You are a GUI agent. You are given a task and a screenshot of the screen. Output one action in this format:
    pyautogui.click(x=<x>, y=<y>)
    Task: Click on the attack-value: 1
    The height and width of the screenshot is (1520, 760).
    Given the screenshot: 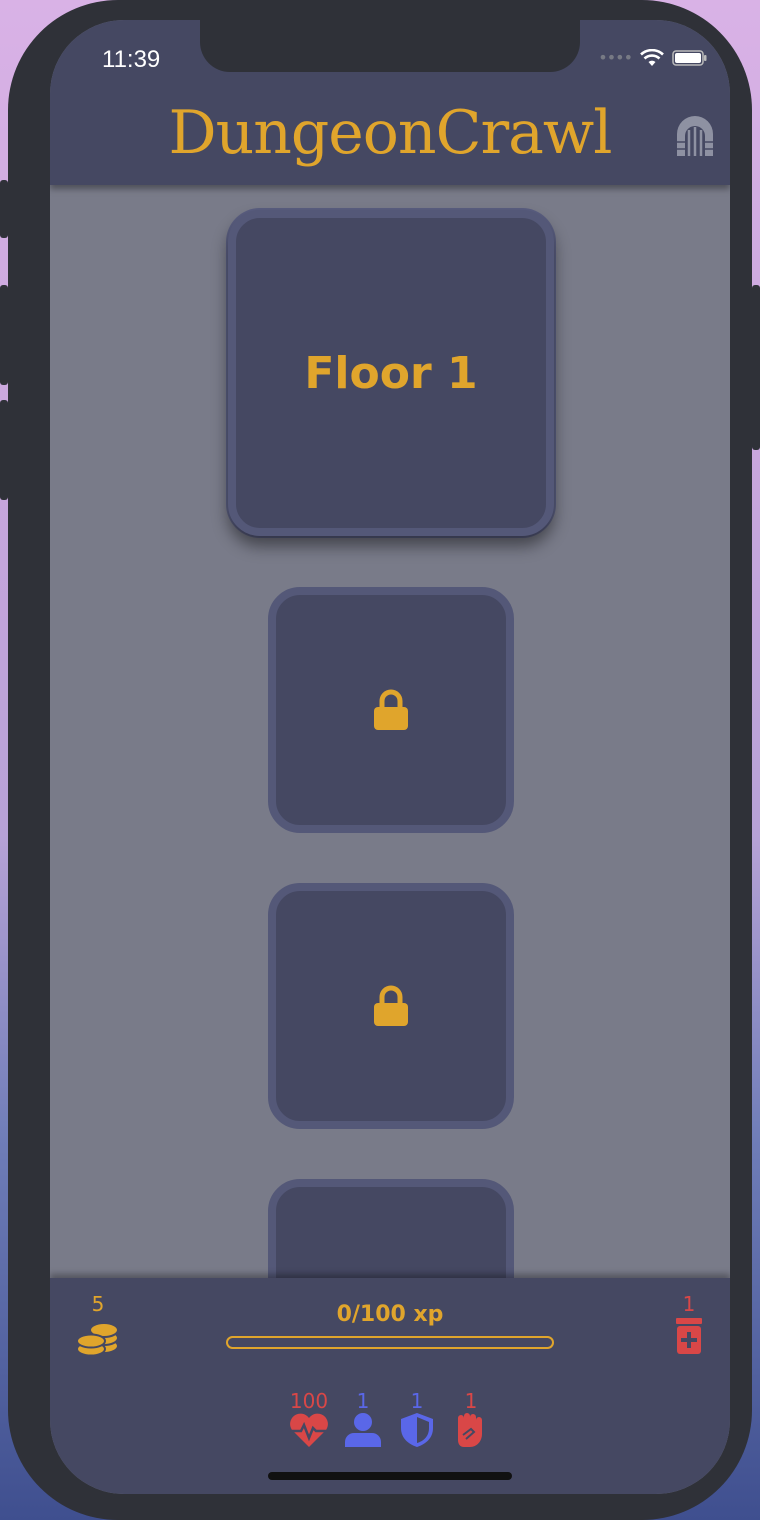 What is the action you would take?
    pyautogui.click(x=471, y=1401)
    